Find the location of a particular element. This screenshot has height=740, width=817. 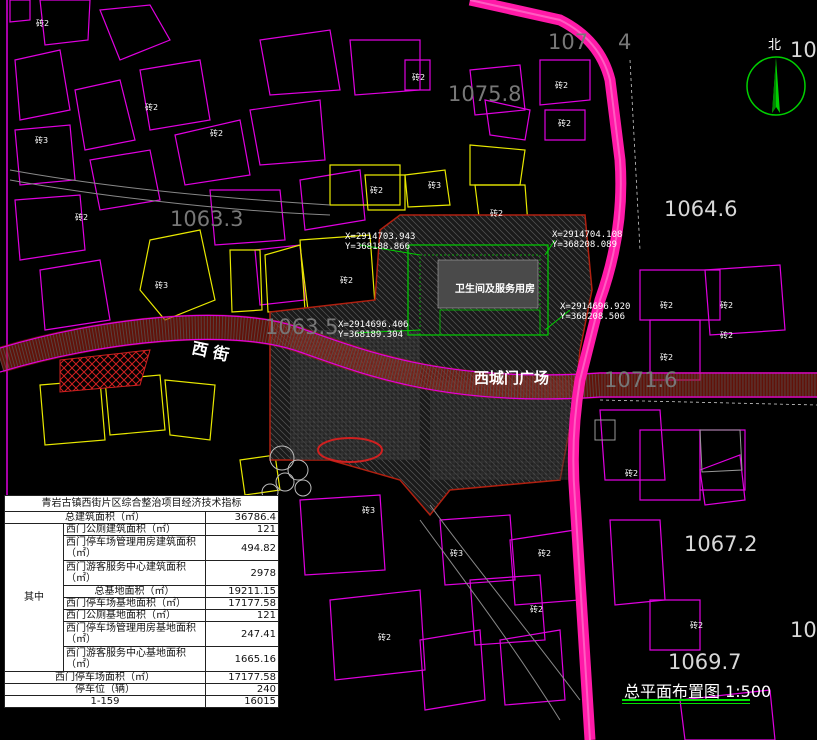

elevation-label: 1075.8 is located at coordinates (485, 94).